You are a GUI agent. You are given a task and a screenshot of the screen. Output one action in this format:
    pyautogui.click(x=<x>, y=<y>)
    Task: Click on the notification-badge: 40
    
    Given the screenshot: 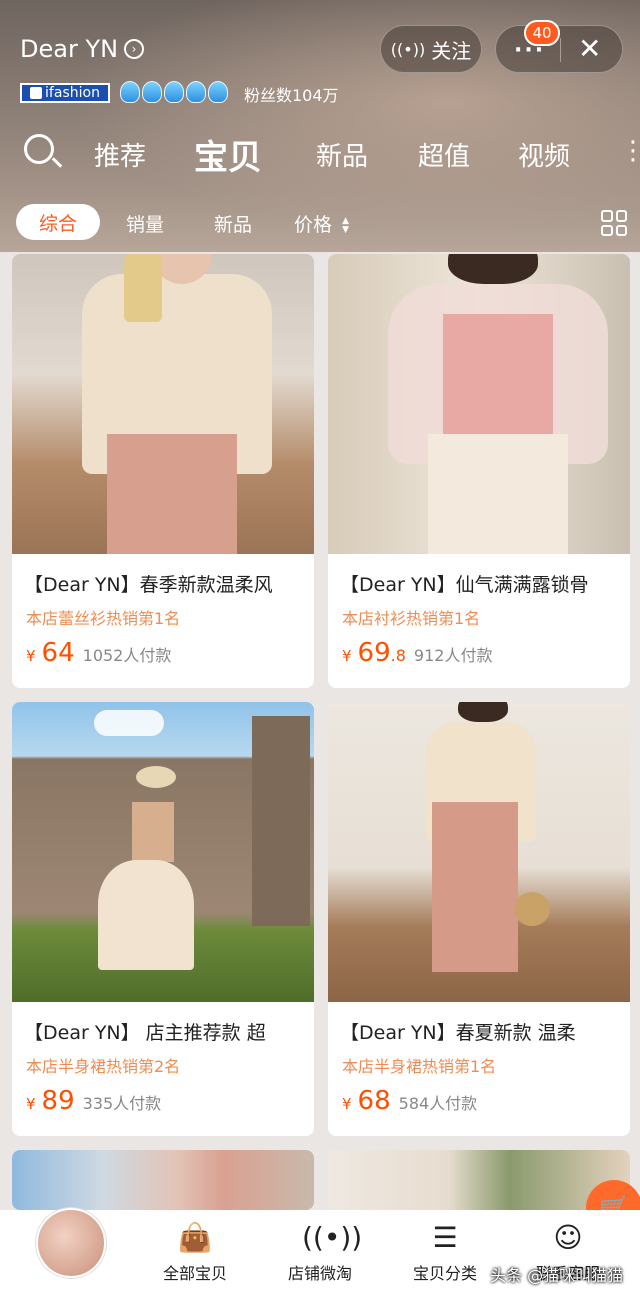 What is the action you would take?
    pyautogui.click(x=542, y=33)
    